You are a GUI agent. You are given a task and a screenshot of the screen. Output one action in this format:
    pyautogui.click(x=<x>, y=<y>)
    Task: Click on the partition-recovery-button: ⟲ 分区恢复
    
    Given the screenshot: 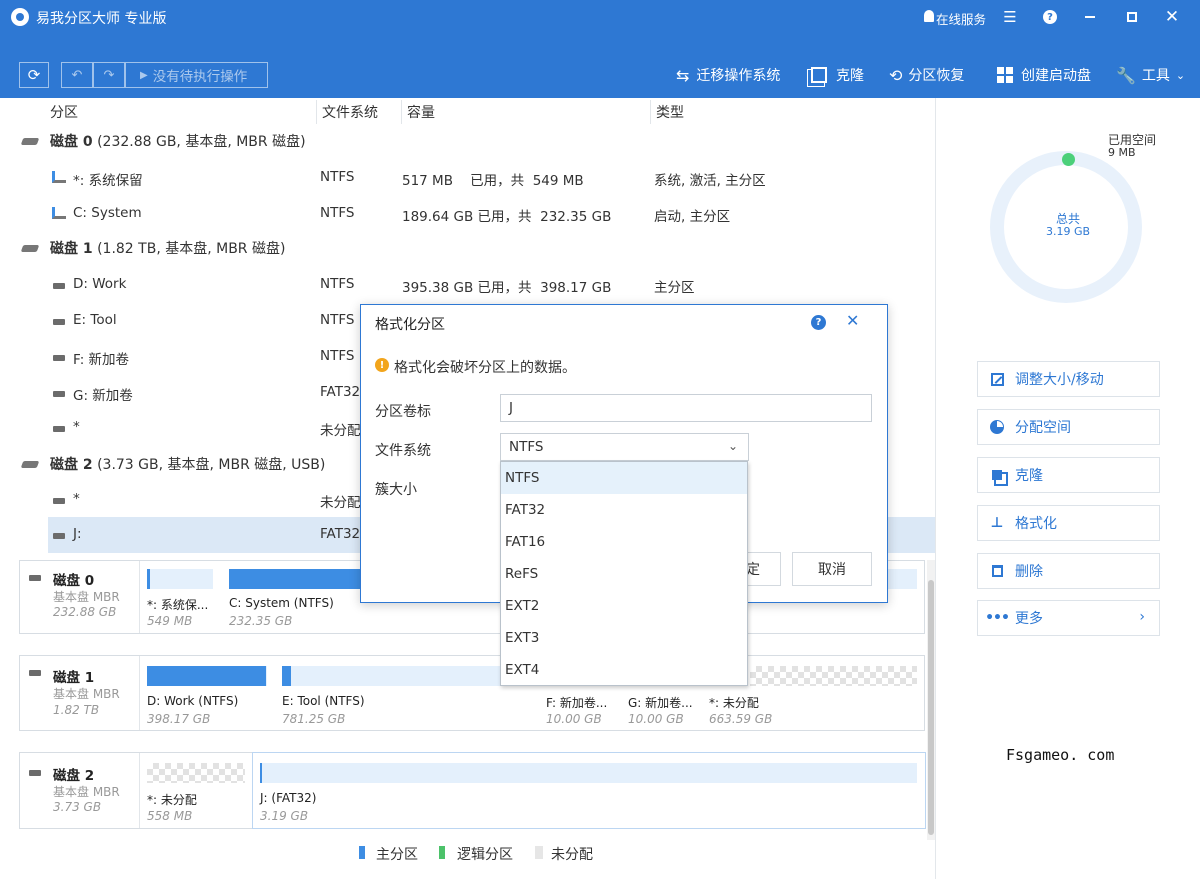 What is the action you would take?
    pyautogui.click(x=926, y=75)
    